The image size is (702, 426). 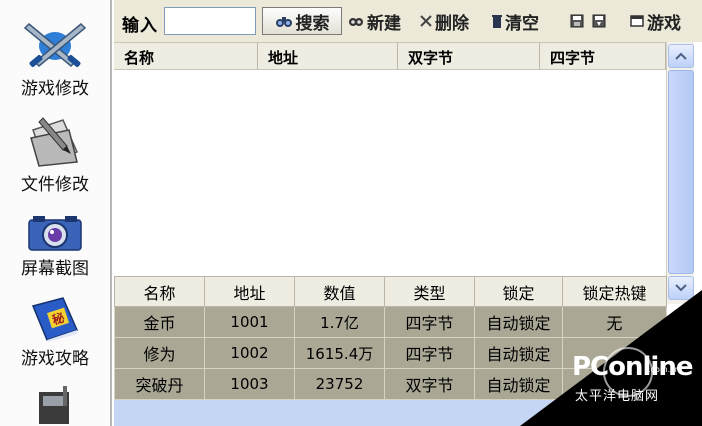 I want to click on folder-pencil-icon, so click(x=54, y=142).